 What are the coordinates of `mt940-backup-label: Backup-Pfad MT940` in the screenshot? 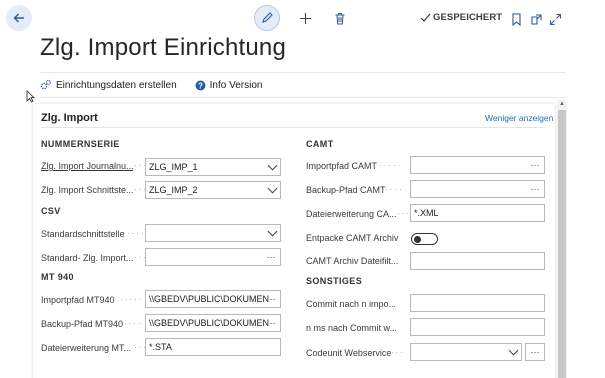 It's located at (82, 324).